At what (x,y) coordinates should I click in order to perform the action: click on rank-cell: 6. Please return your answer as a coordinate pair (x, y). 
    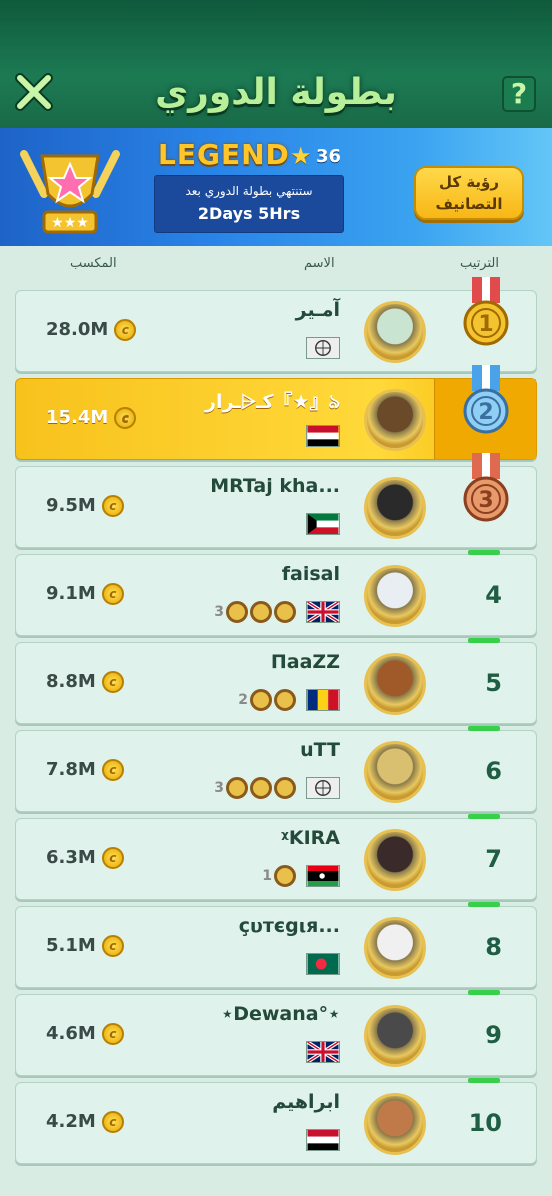
    Looking at the image, I should click on (485, 768).